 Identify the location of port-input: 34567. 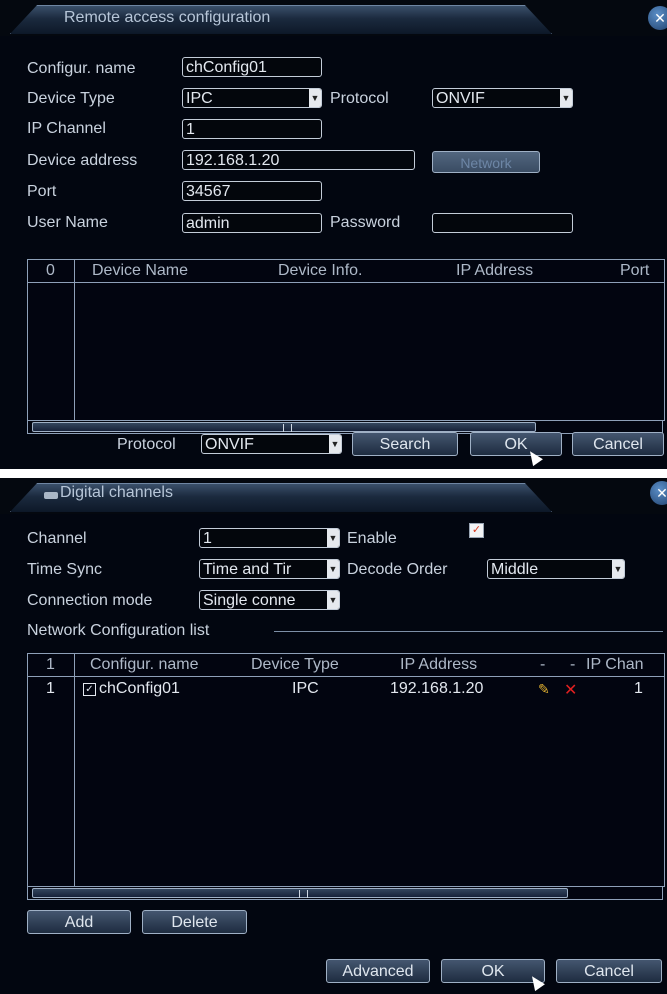
(252, 191).